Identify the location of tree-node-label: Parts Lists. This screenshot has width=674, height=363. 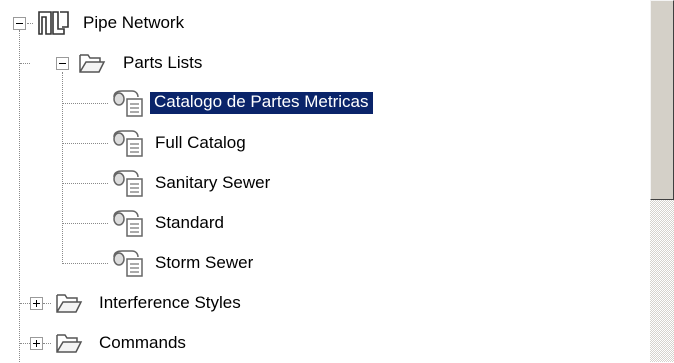
(163, 62).